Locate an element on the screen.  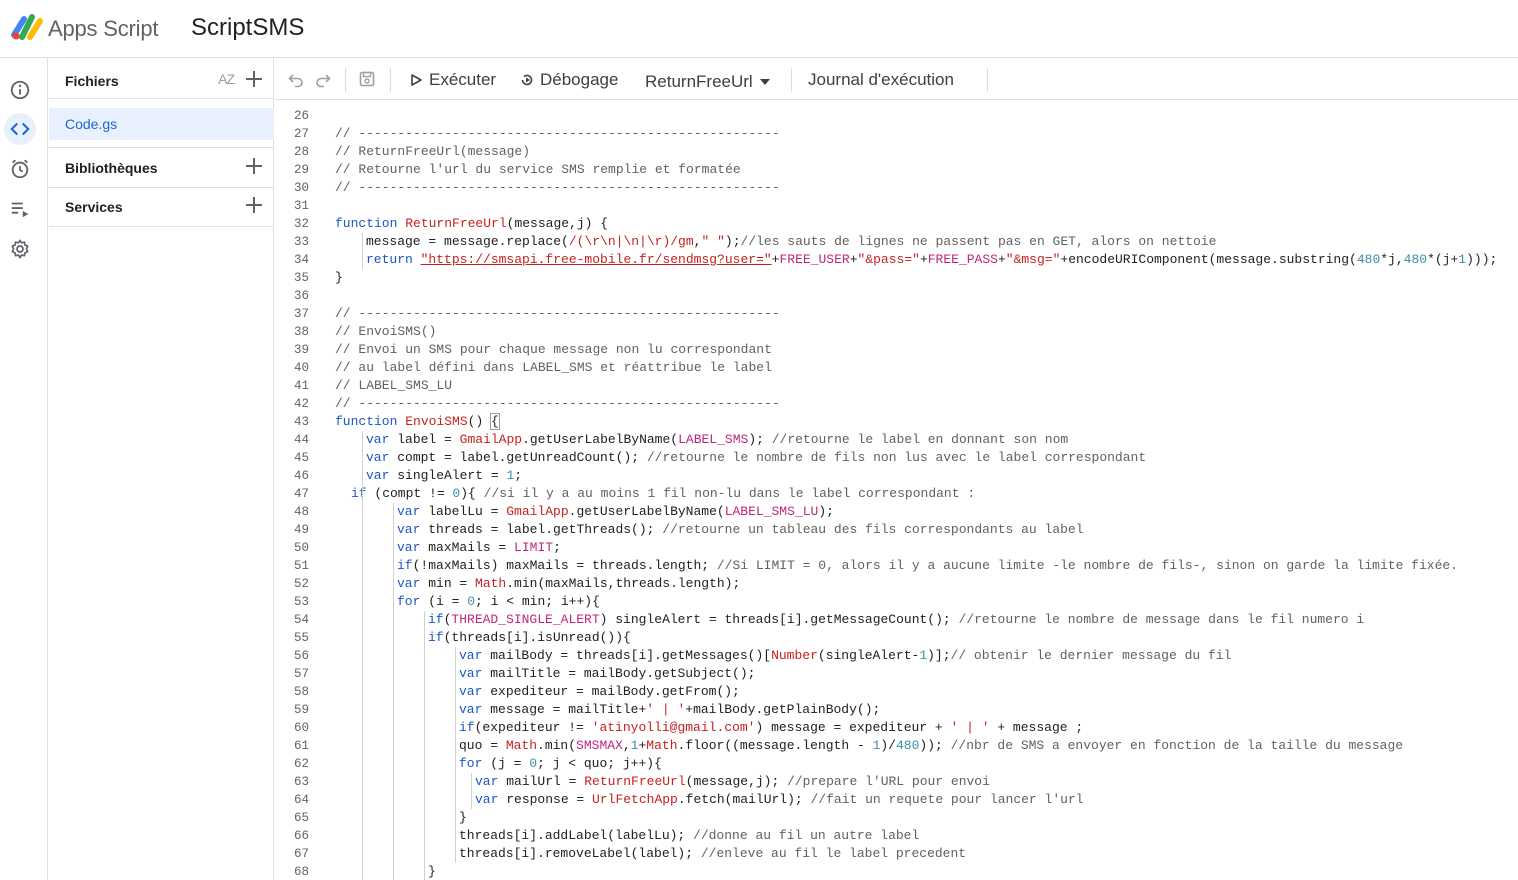
sort-files-button: AZ is located at coordinates (226, 79).